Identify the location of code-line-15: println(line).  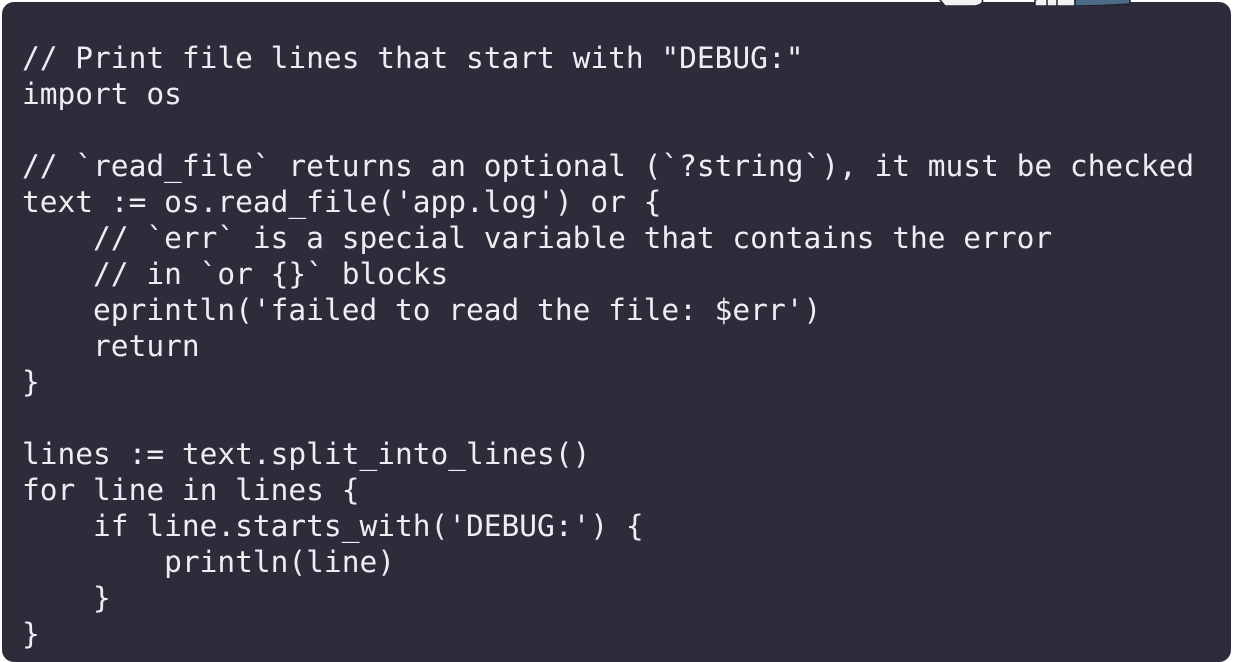
(208, 562).